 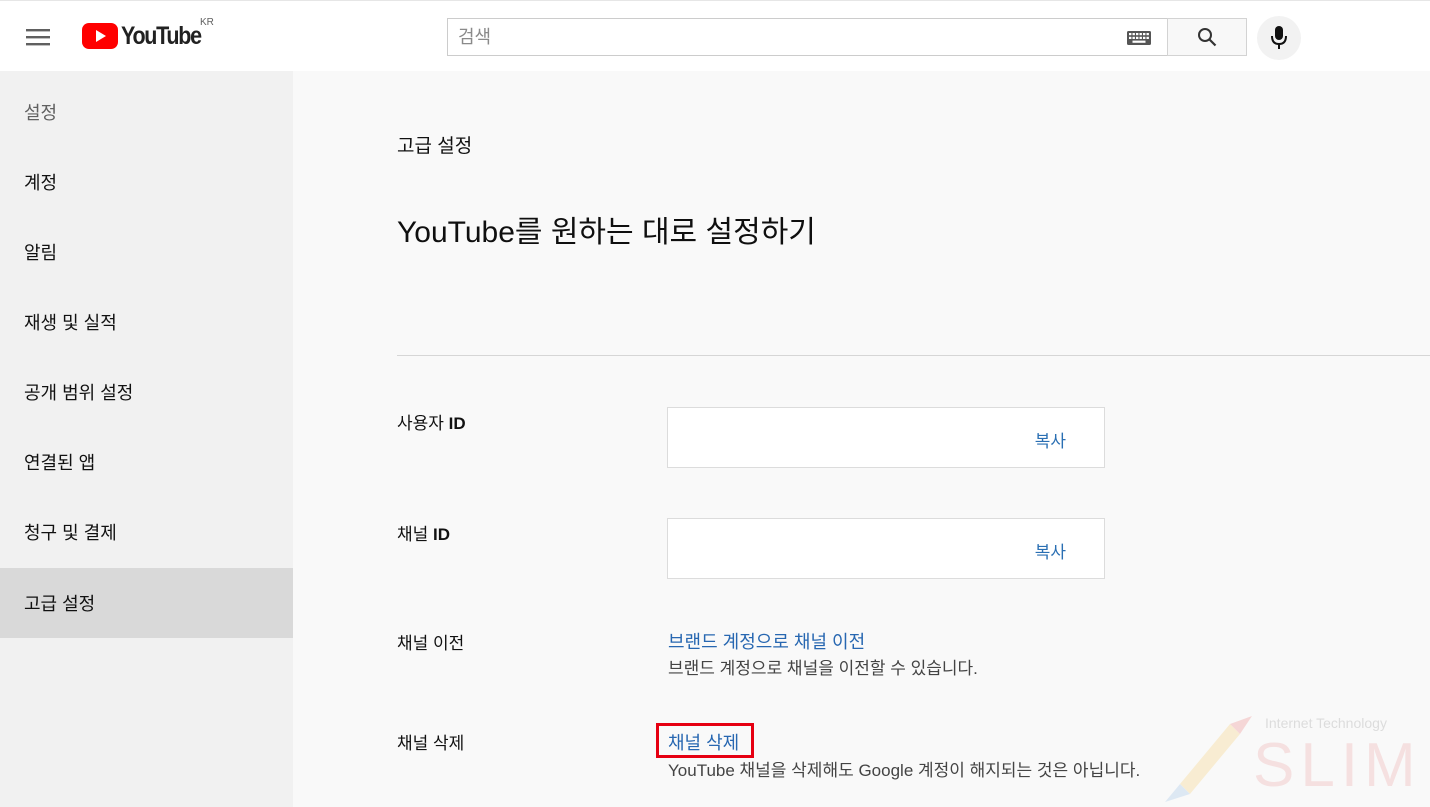 I want to click on channel-move-label: 채널 이전, so click(x=431, y=643).